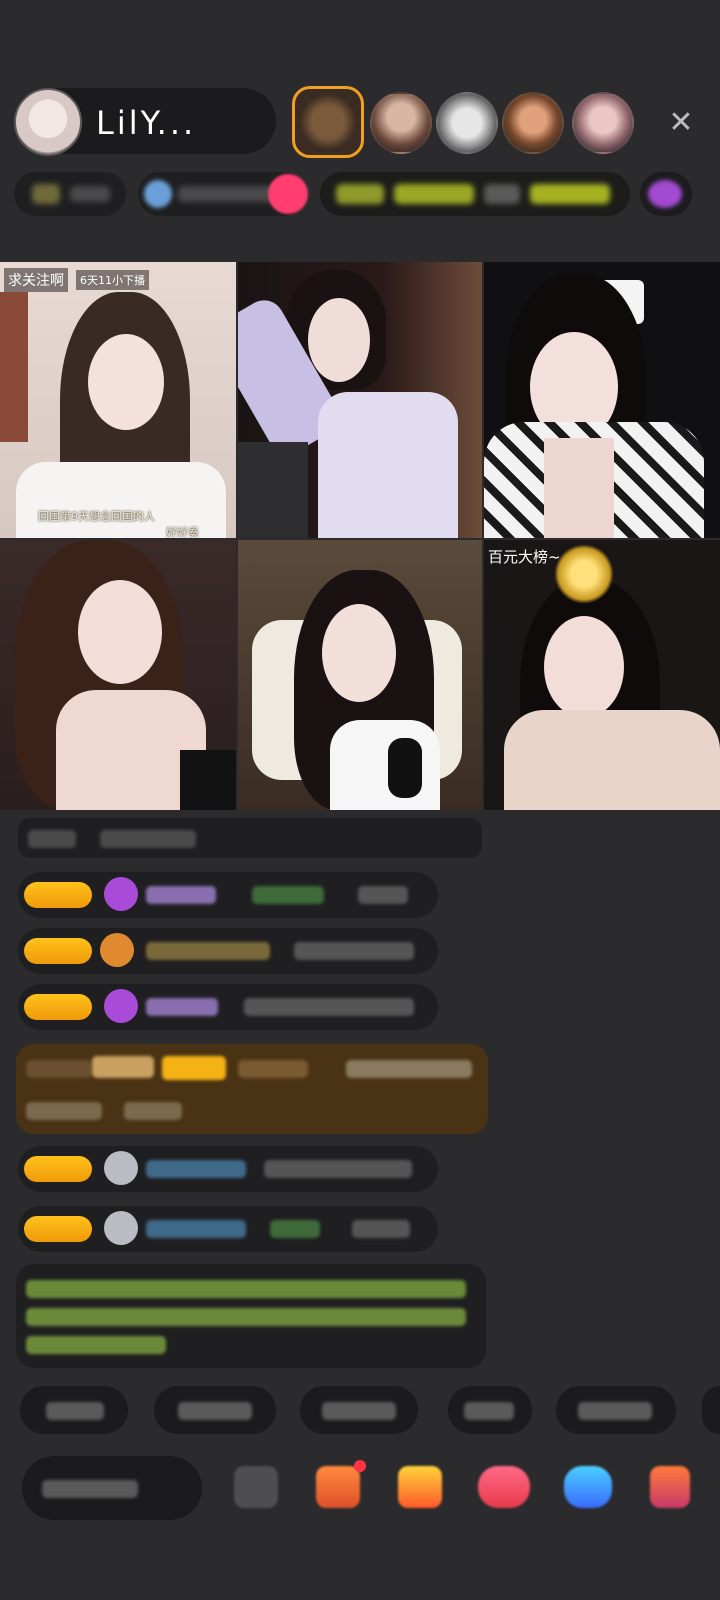  What do you see at coordinates (475, 194) in the screenshot?
I see `task-chip` at bounding box center [475, 194].